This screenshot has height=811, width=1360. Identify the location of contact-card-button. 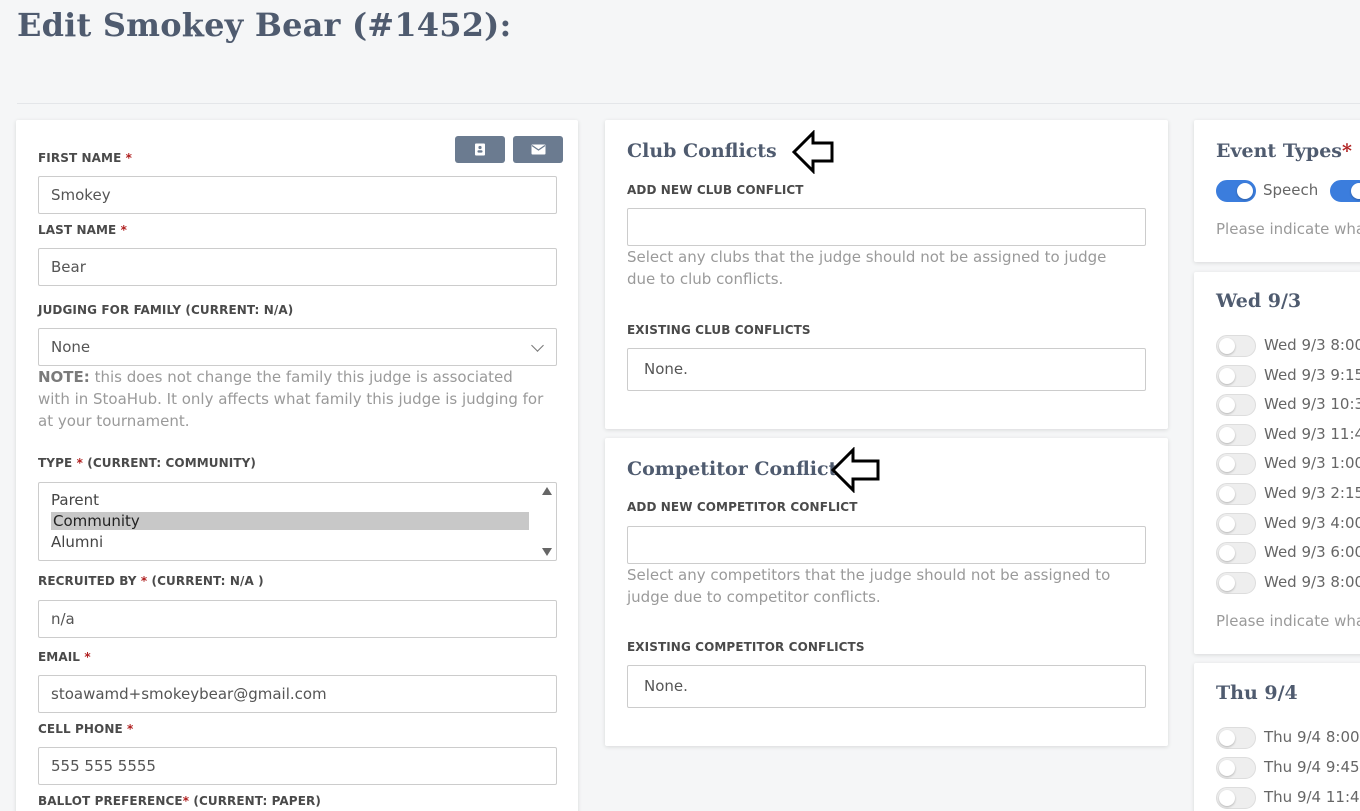
(480, 149).